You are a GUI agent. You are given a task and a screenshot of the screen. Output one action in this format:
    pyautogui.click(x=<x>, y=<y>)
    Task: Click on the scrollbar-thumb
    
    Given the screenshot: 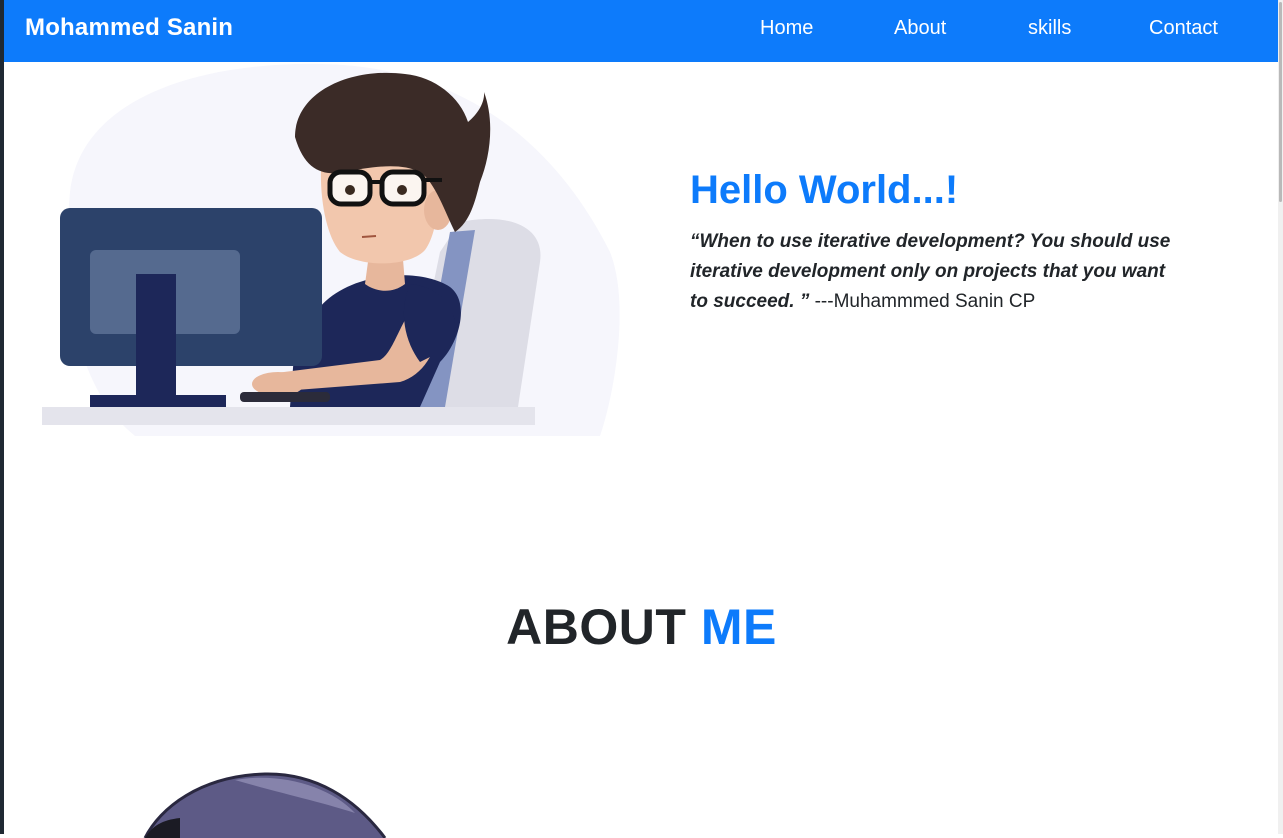 What is the action you would take?
    pyautogui.click(x=1280, y=102)
    